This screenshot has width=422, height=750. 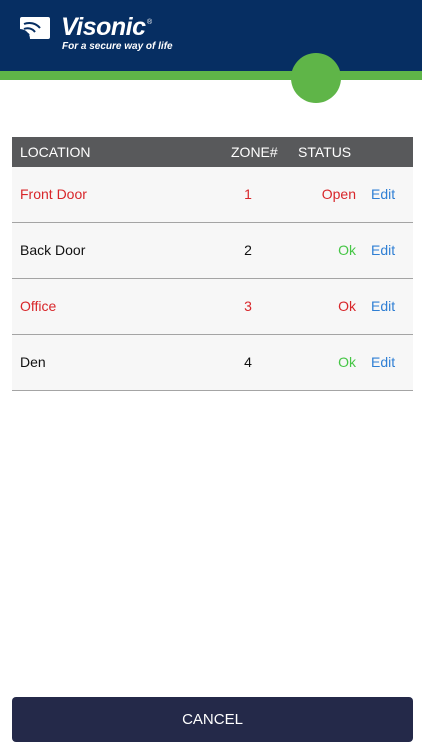 I want to click on column-header-status: STATUS, so click(x=325, y=152).